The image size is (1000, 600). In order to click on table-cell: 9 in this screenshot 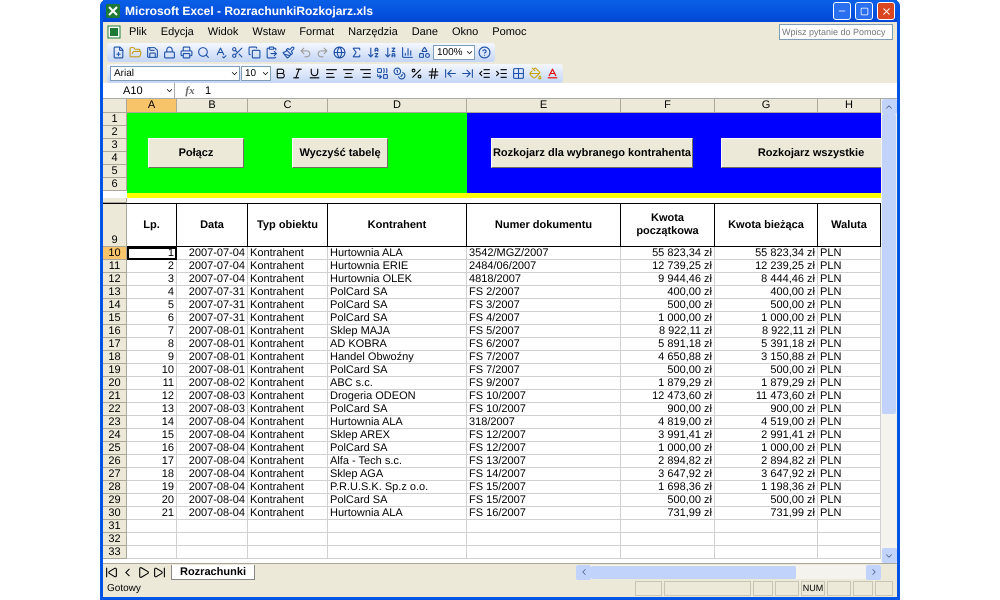, I will do `click(152, 357)`.